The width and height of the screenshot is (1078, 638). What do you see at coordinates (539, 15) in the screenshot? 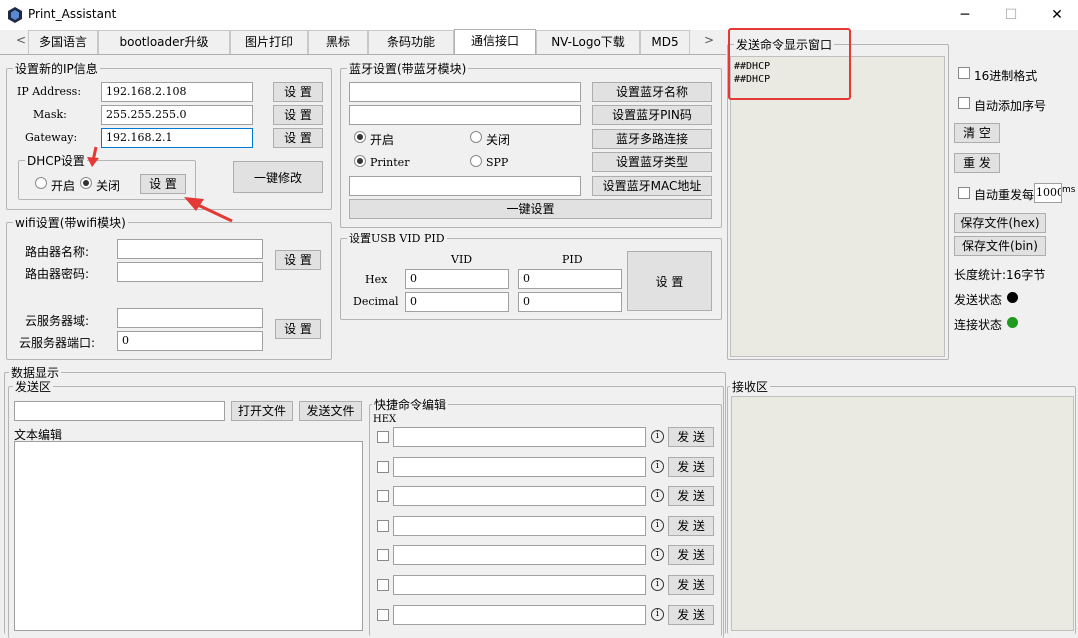
I see `title-bar` at bounding box center [539, 15].